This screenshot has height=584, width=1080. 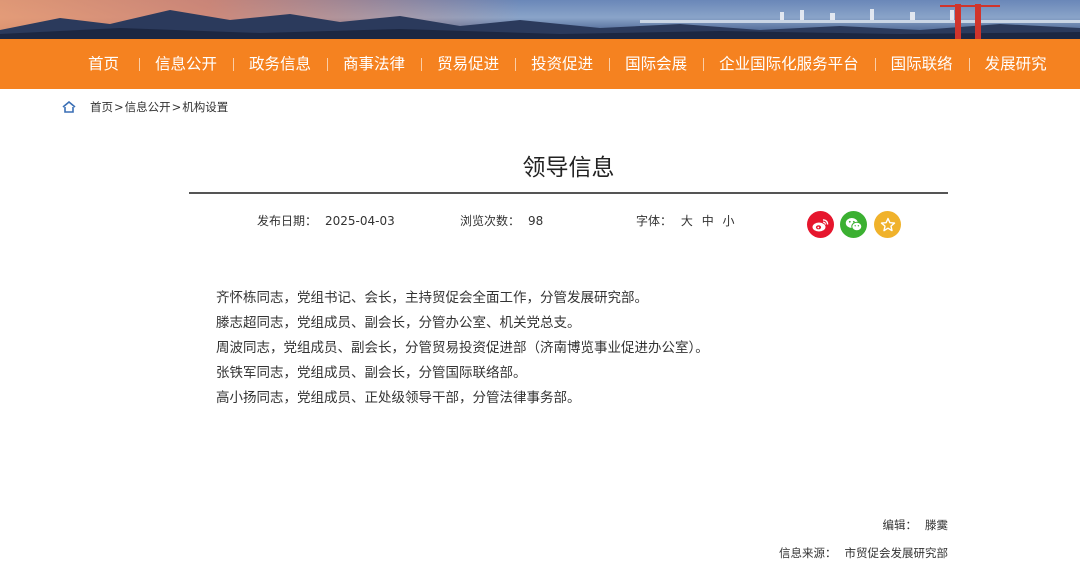 What do you see at coordinates (205, 107) in the screenshot?
I see `breadcrumb-org-setup: 机构设置` at bounding box center [205, 107].